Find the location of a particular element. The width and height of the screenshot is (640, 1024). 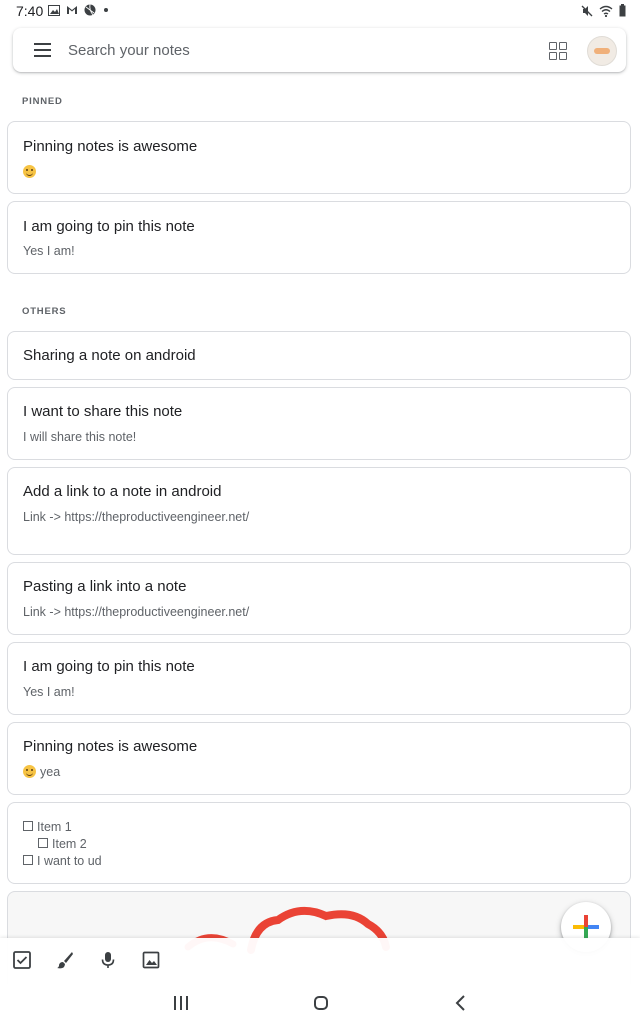

note-card: Sharing a note on android is located at coordinates (319, 355).